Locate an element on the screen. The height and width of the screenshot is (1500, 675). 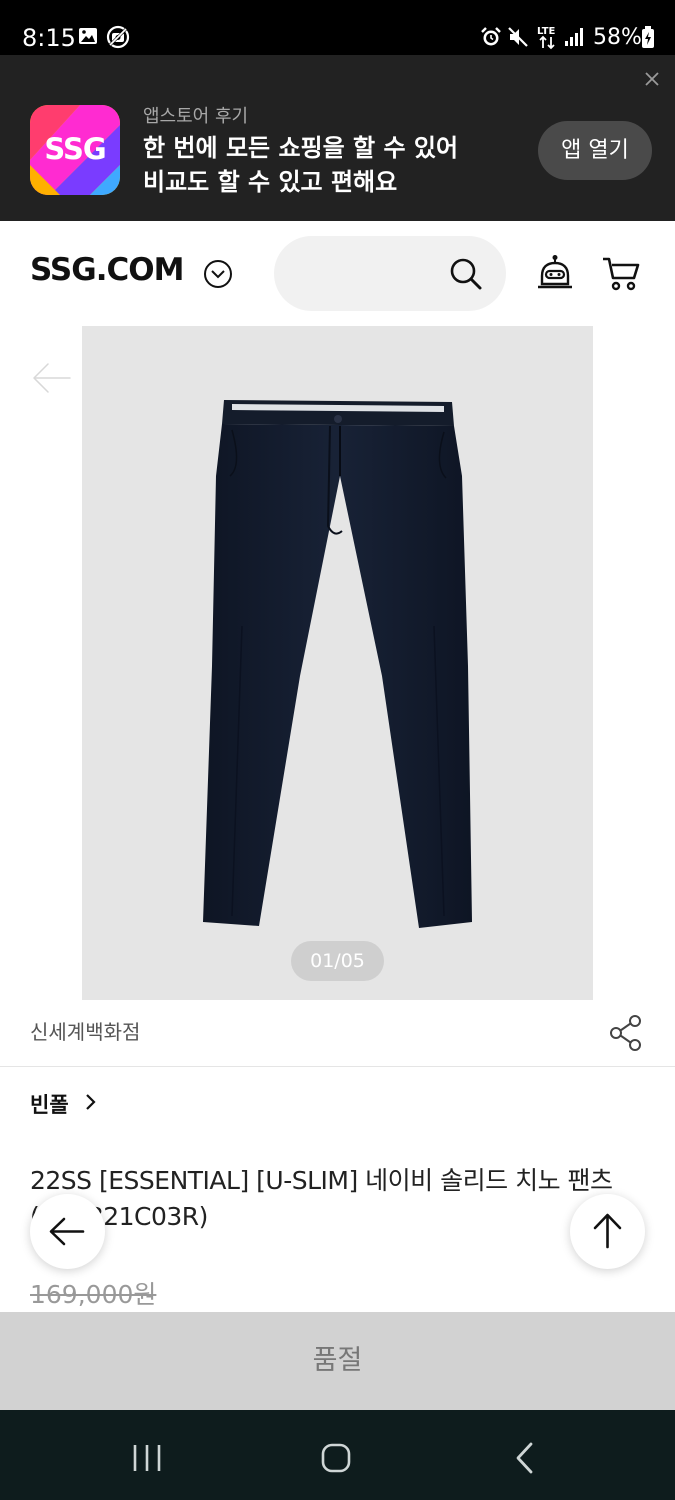
site-header: SSG.COM is located at coordinates (337, 273).